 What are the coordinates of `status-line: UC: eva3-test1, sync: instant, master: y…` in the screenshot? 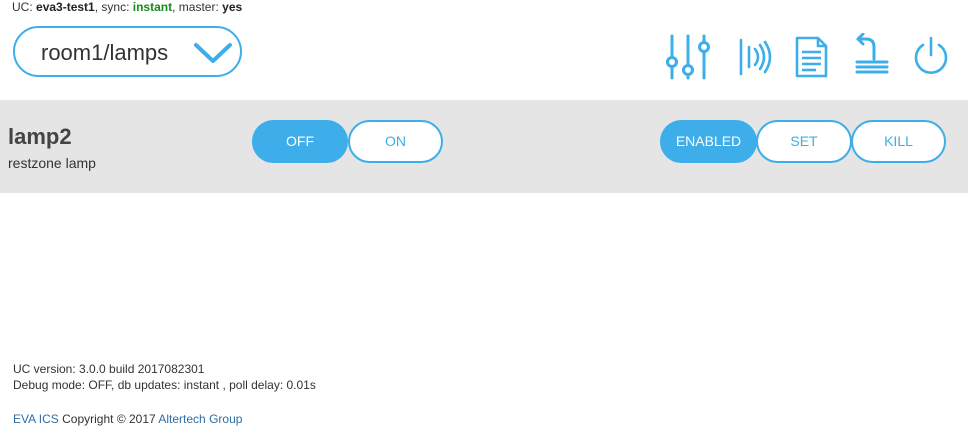 It's located at (127, 7).